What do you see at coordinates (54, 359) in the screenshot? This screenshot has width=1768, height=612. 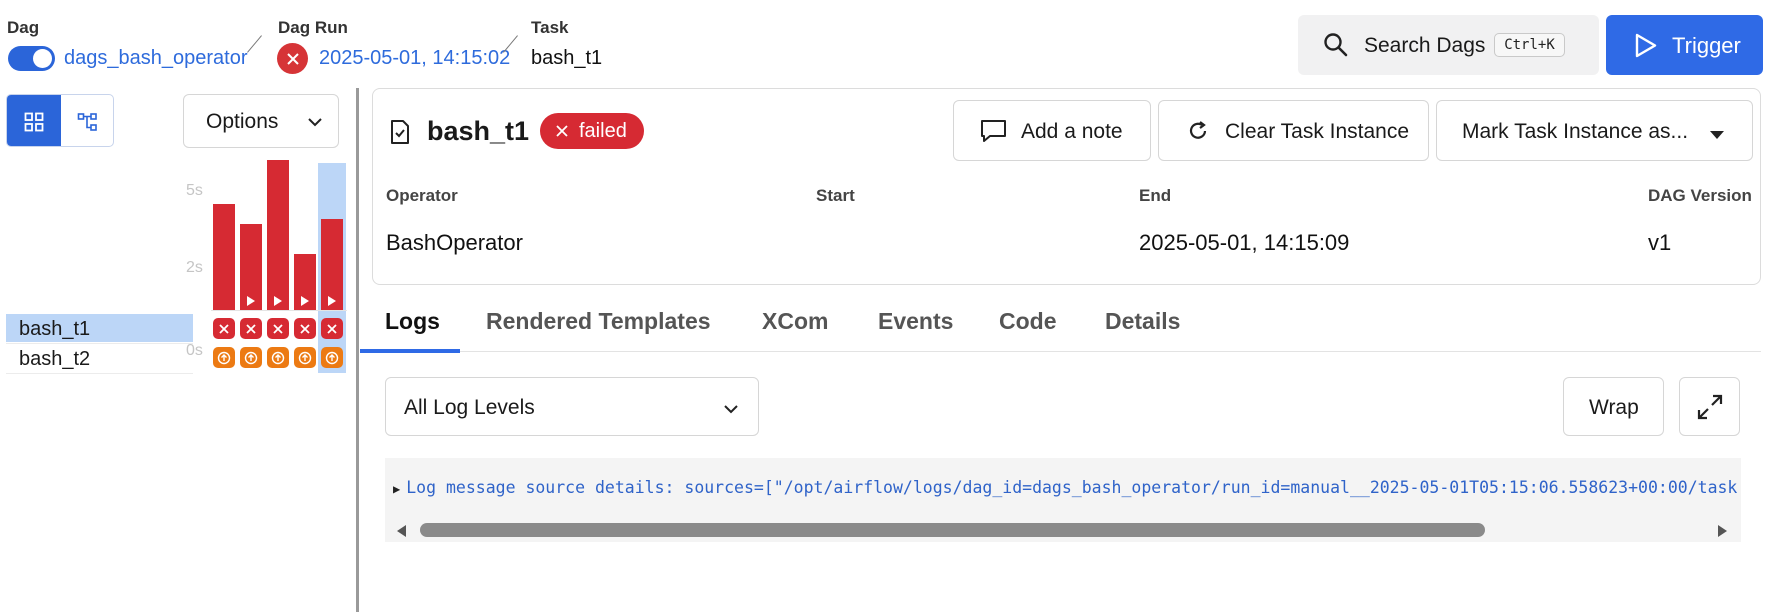 I see `task-row-label: bash_t2` at bounding box center [54, 359].